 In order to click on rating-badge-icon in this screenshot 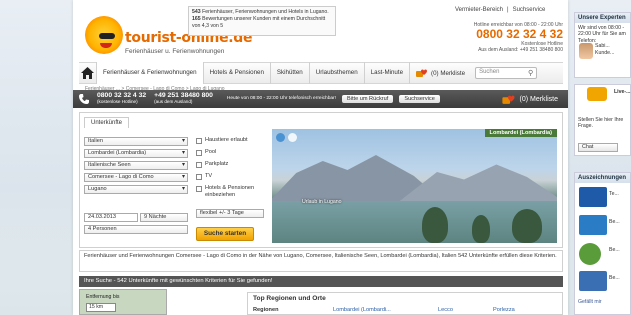, I will do `click(593, 225)`.